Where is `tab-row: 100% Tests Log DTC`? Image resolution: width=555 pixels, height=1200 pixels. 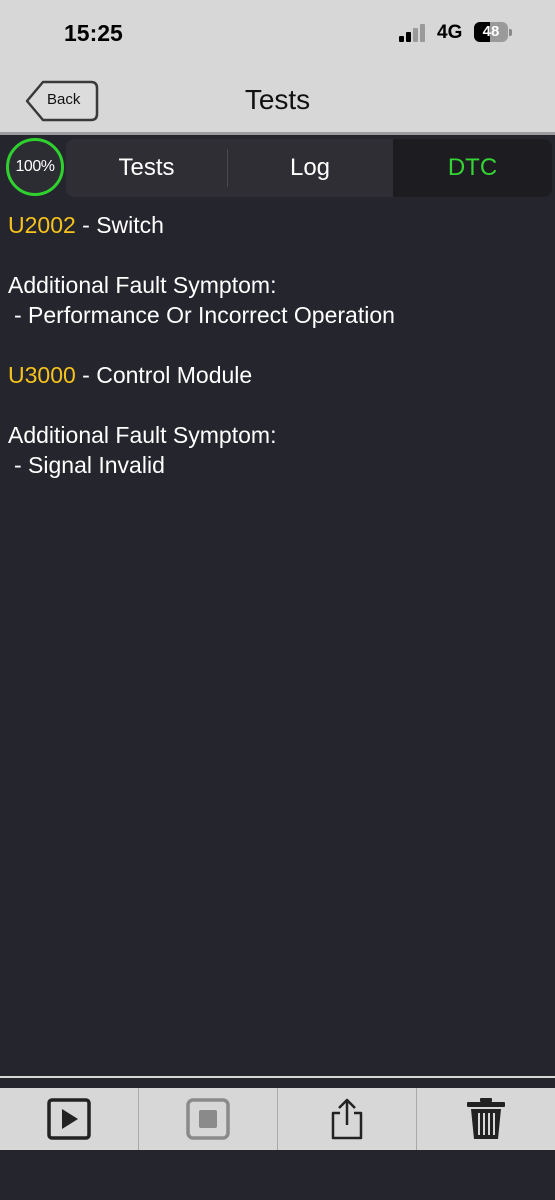 tab-row: 100% Tests Log DTC is located at coordinates (277, 168).